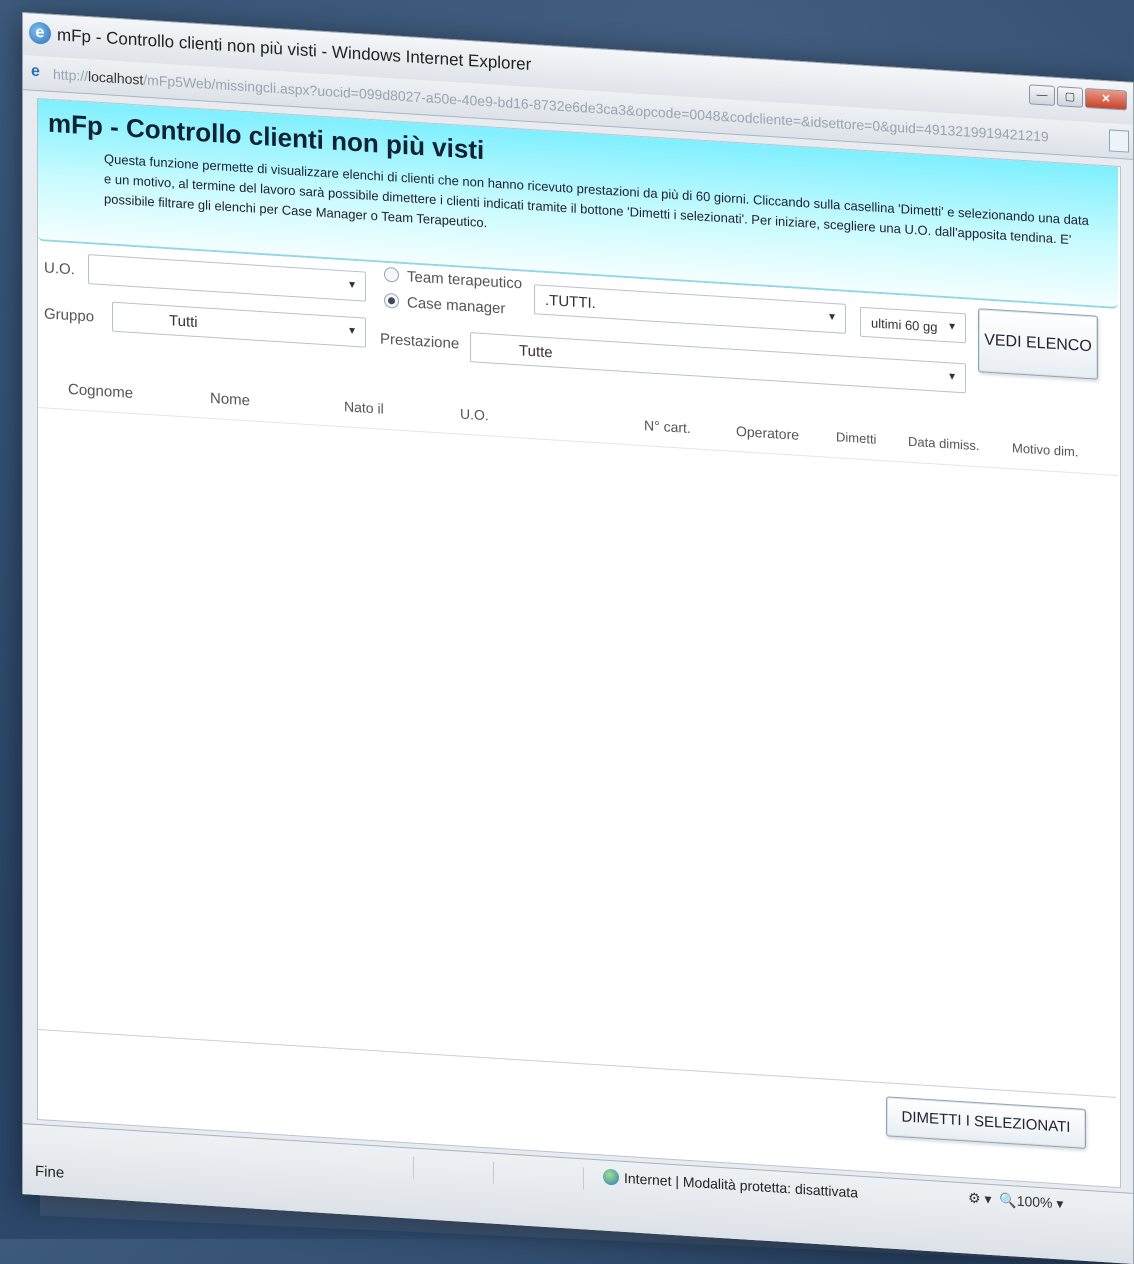  What do you see at coordinates (767, 433) in the screenshot?
I see `column-operatore: Operatore` at bounding box center [767, 433].